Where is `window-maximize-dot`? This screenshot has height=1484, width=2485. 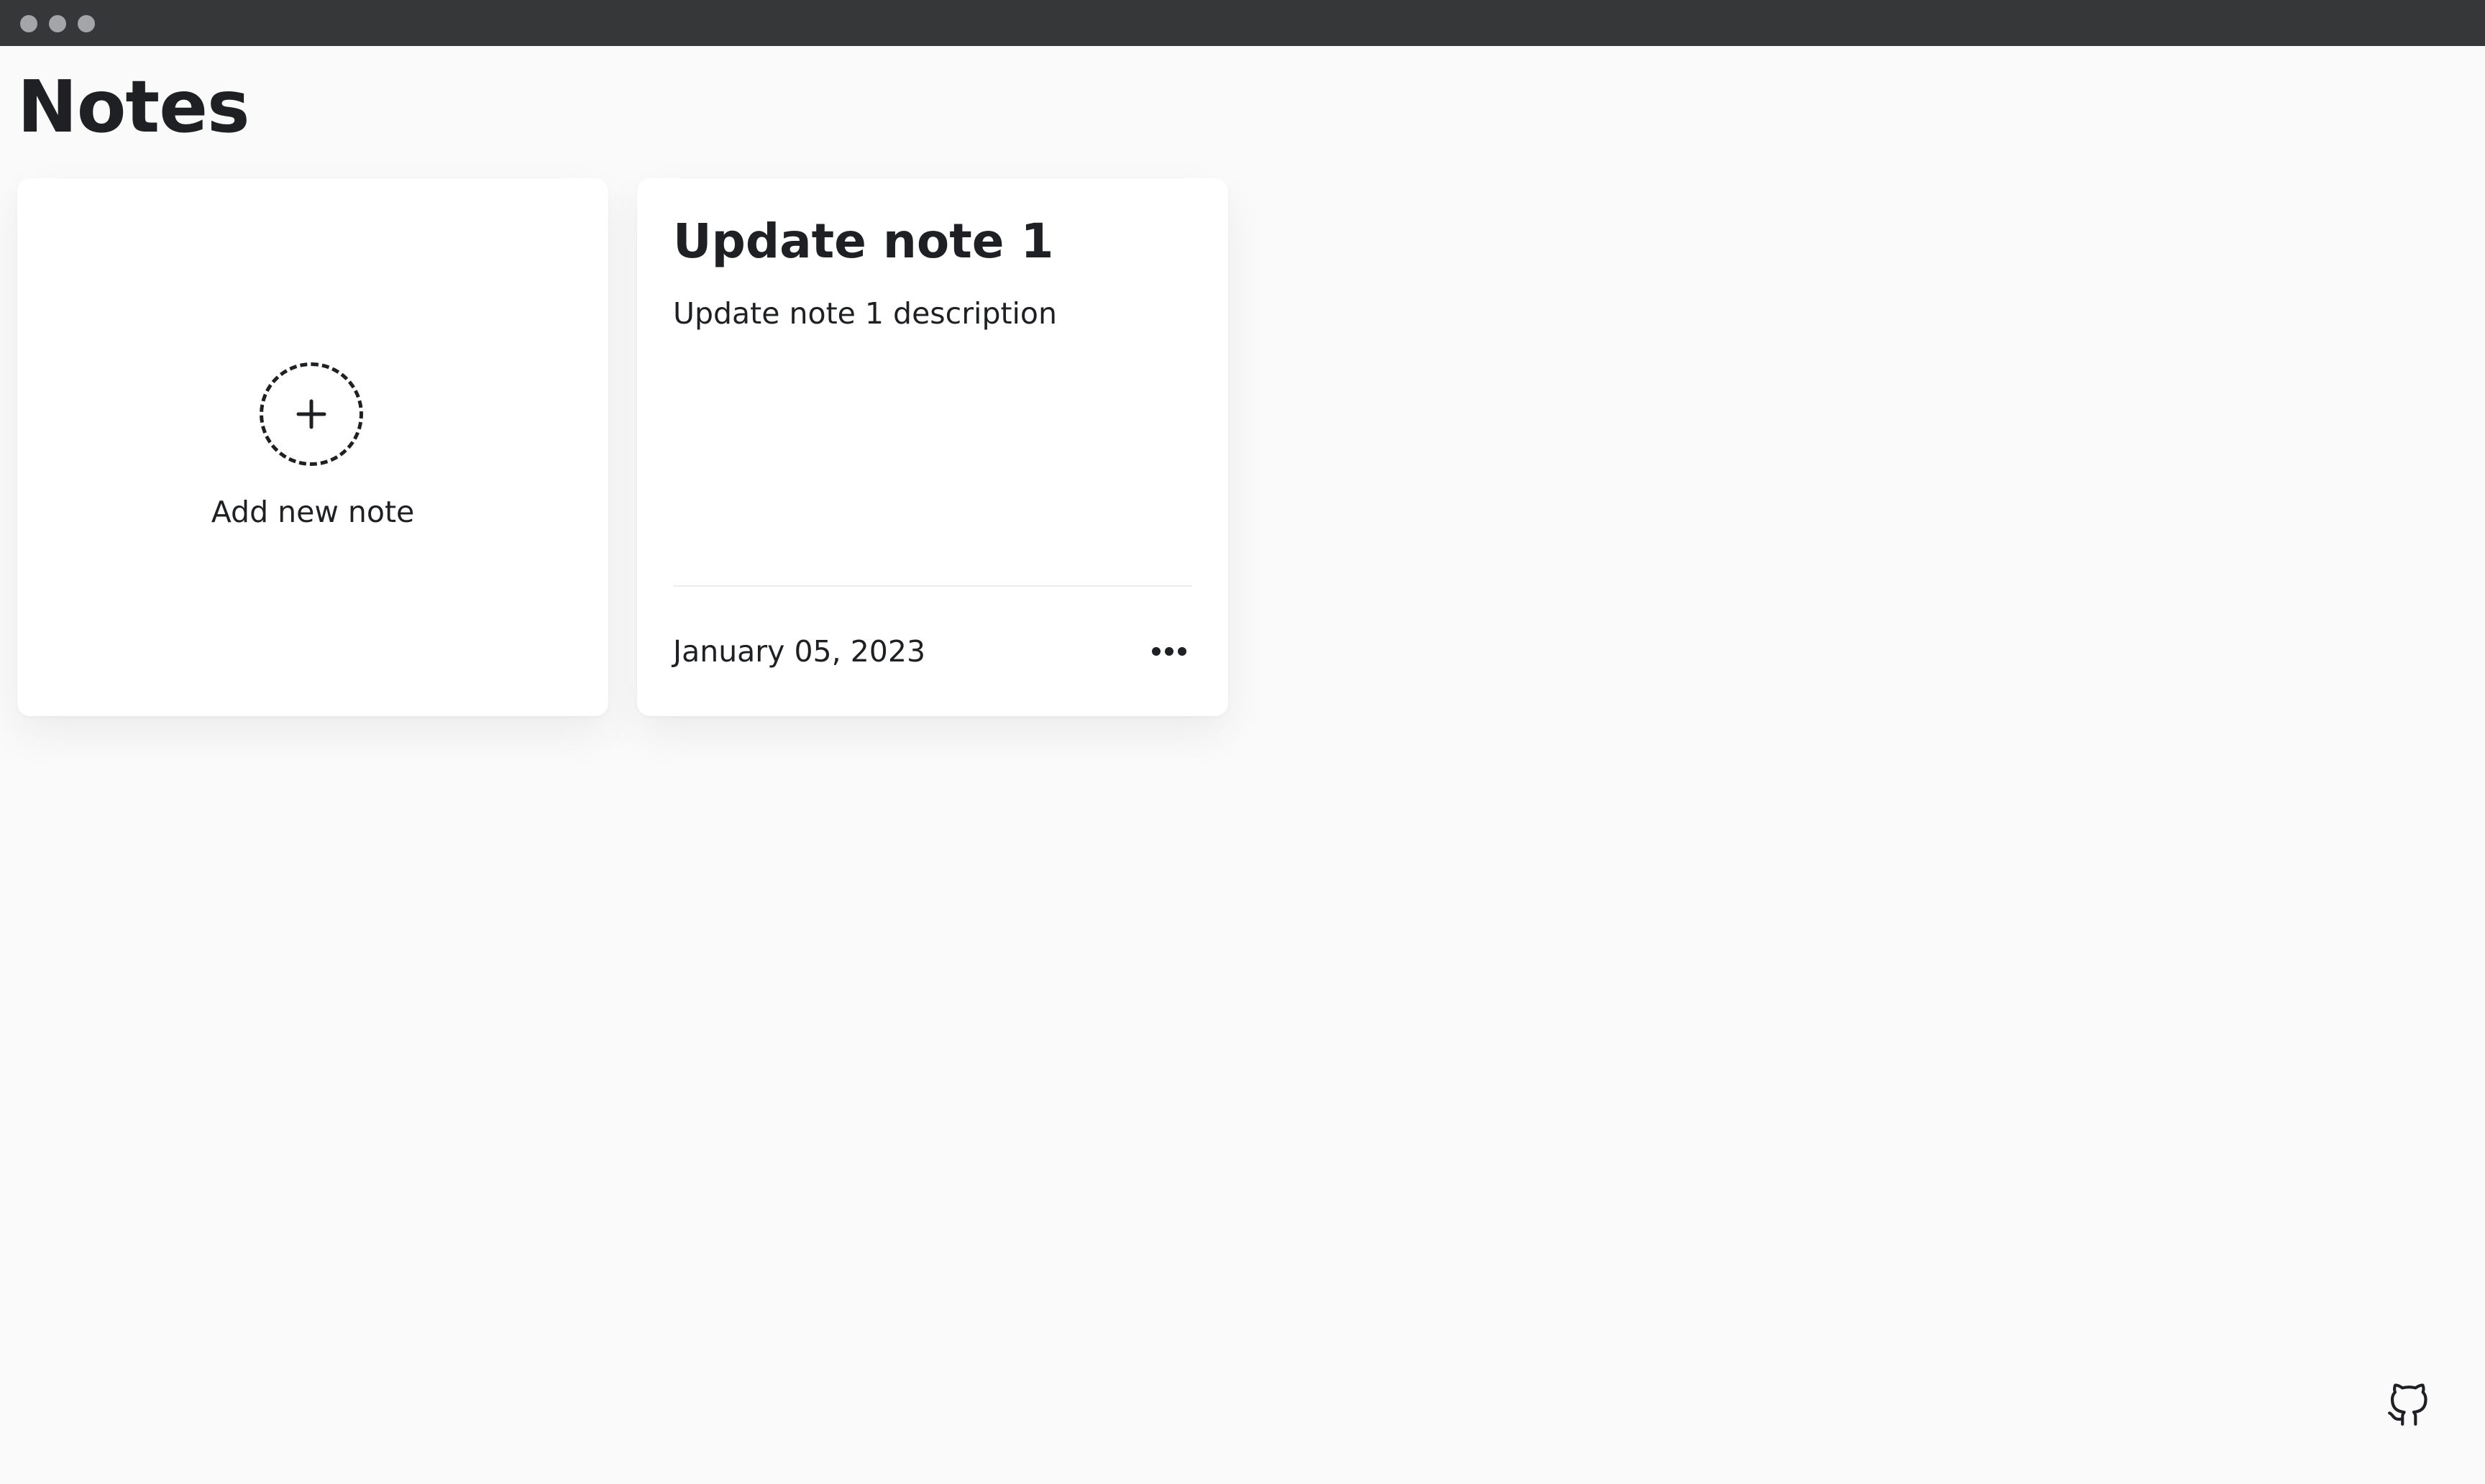 window-maximize-dot is located at coordinates (86, 23).